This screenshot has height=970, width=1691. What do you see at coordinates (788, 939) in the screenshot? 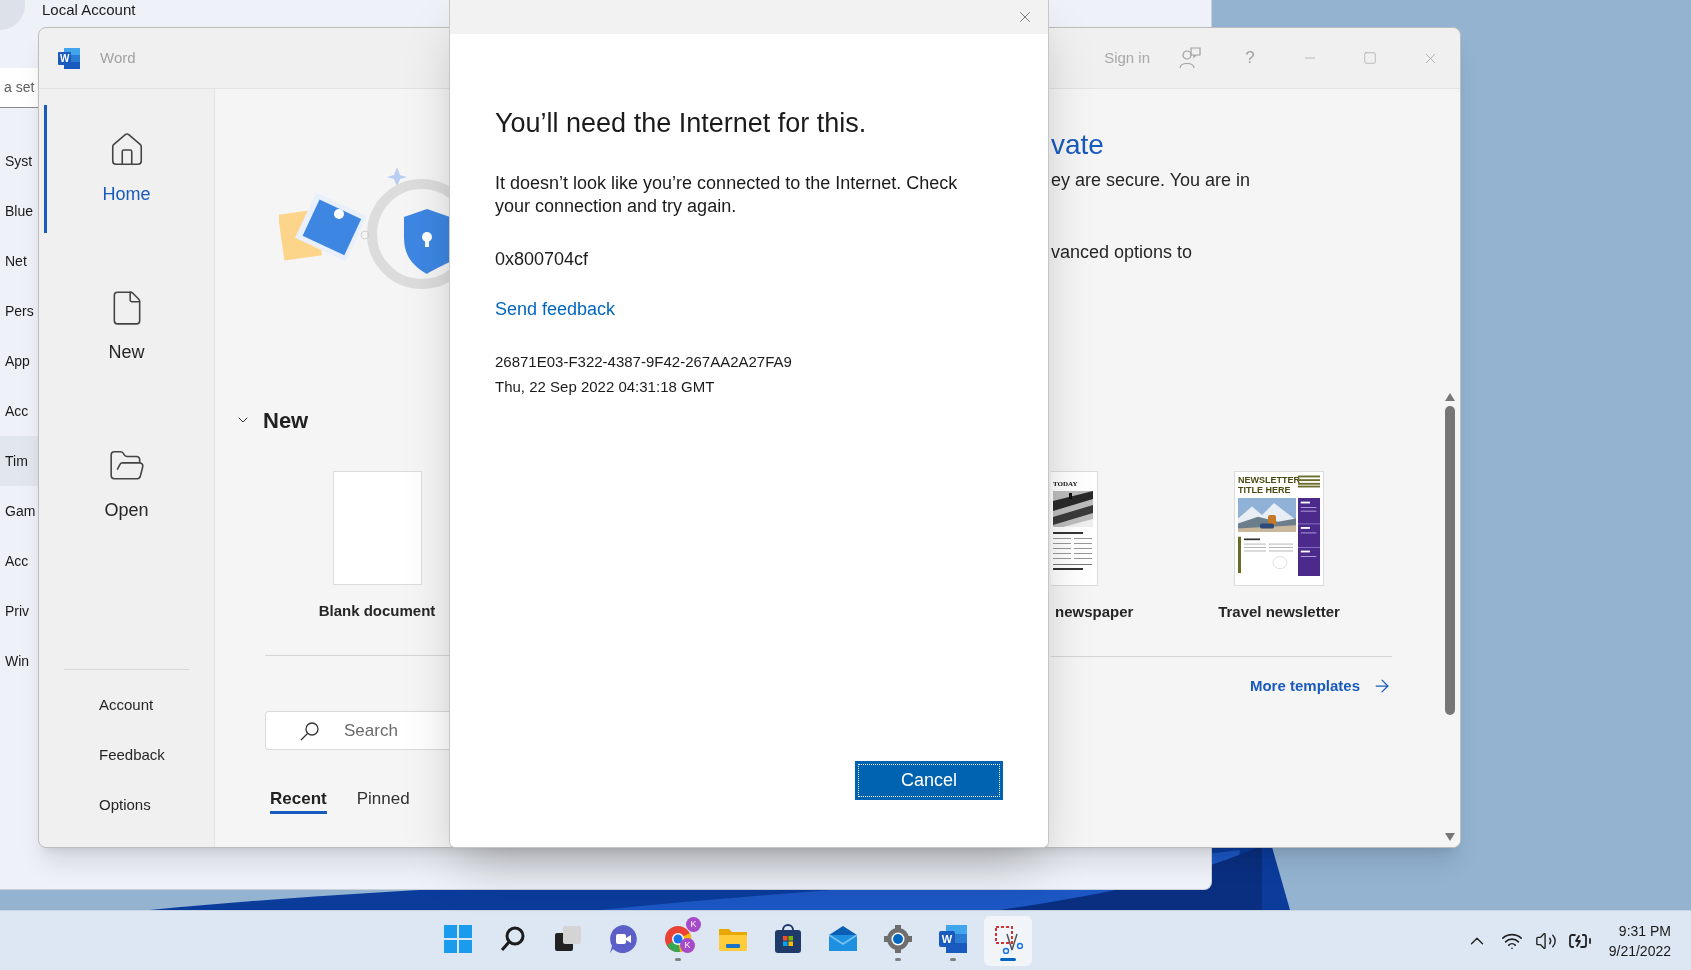
I see `store-bag-icon` at bounding box center [788, 939].